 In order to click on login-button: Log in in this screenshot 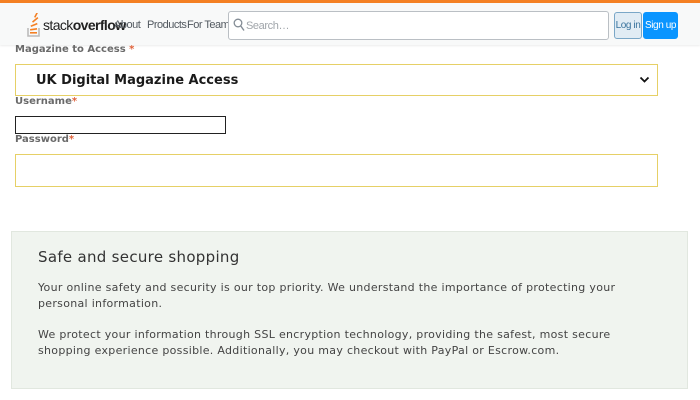, I will do `click(628, 25)`.